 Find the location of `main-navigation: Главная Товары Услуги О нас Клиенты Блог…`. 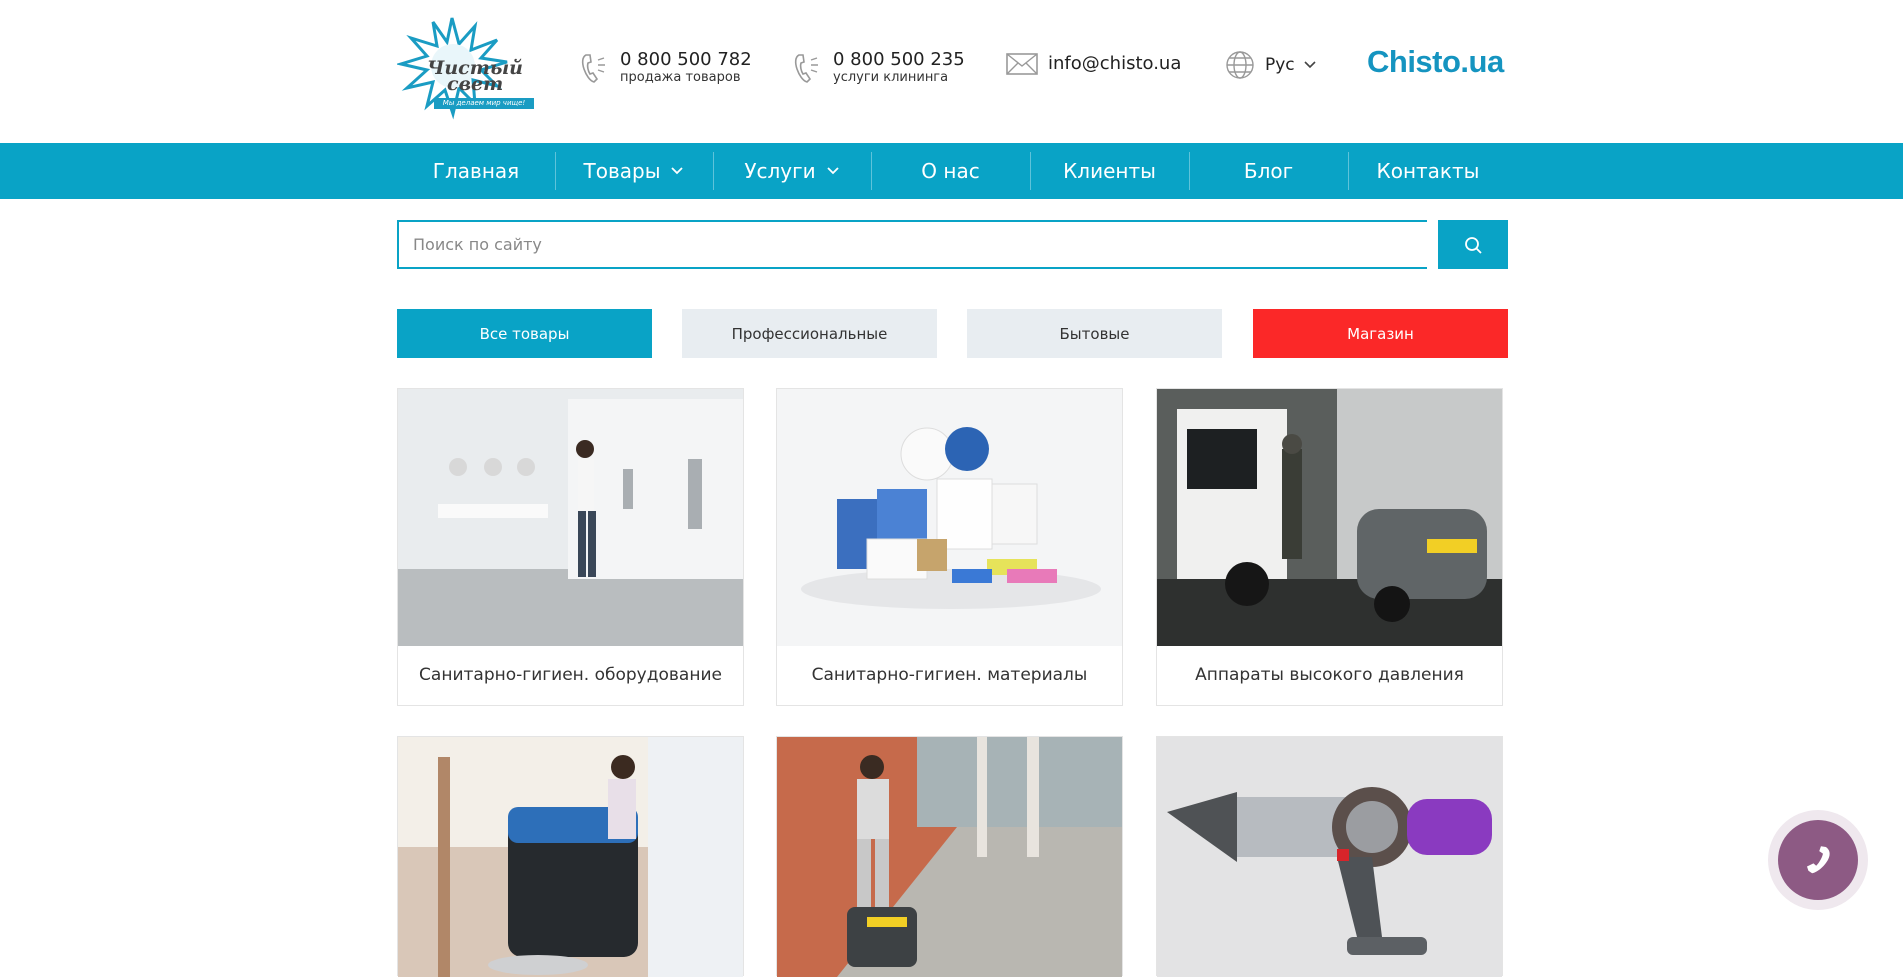

main-navigation: Главная Товары Услуги О нас Клиенты Блог… is located at coordinates (951, 171).